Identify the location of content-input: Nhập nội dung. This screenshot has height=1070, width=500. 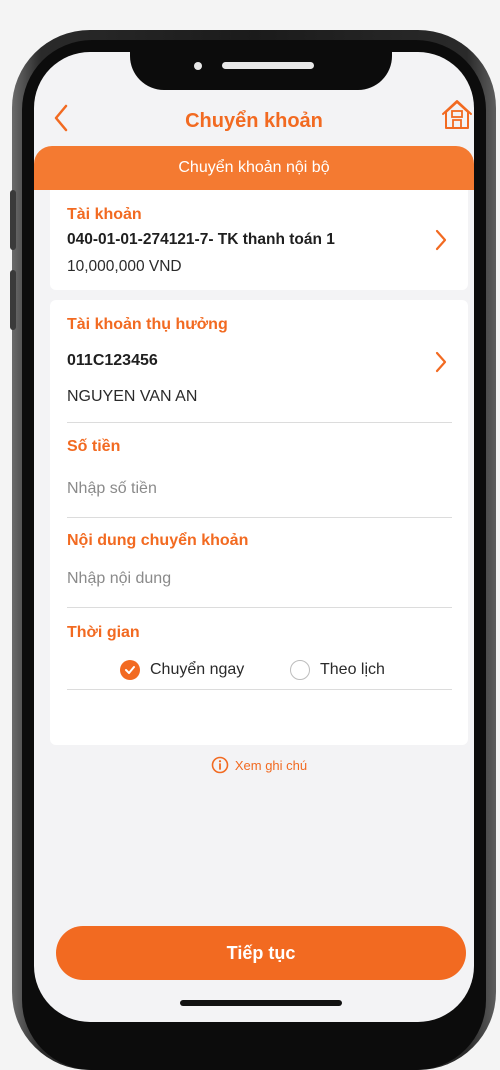
(119, 579).